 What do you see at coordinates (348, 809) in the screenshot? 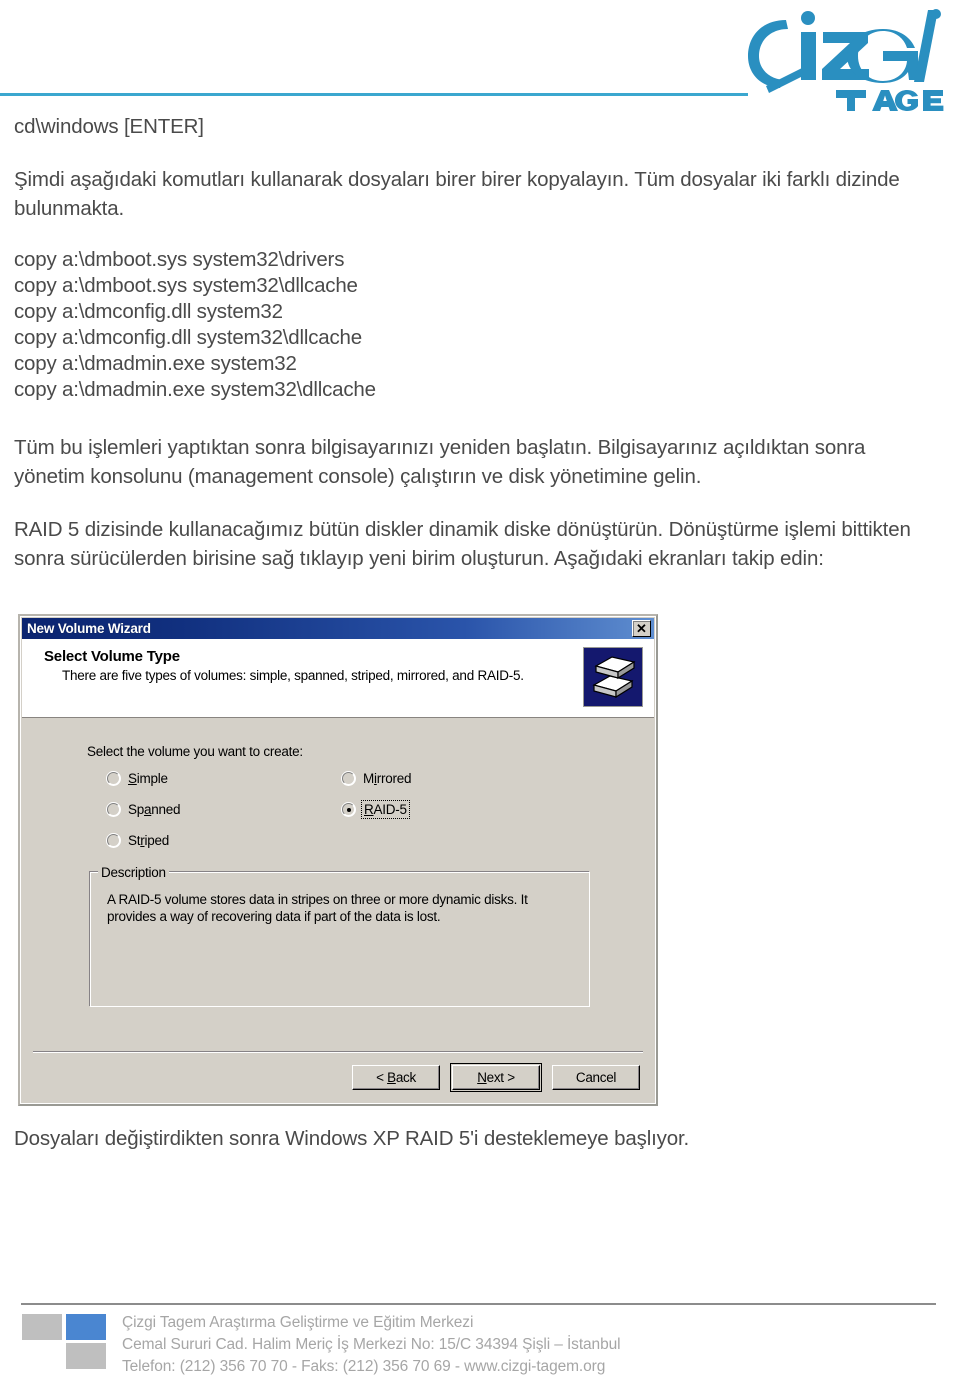
I see `radio-icon-raid5` at bounding box center [348, 809].